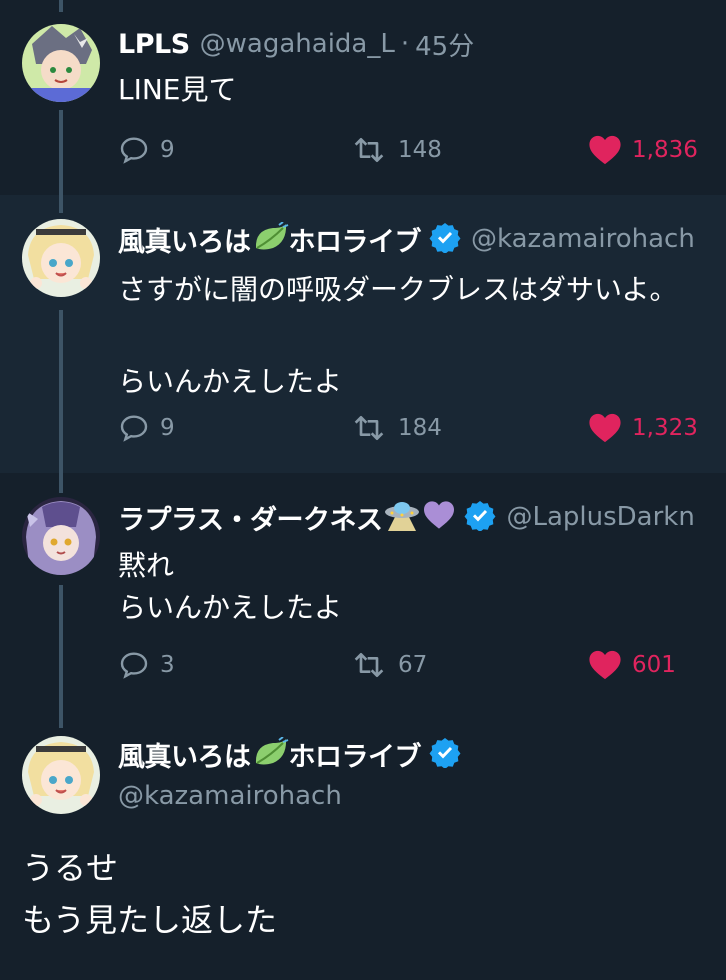 The width and height of the screenshot is (726, 980). I want to click on display-name: LPLS, so click(154, 44).